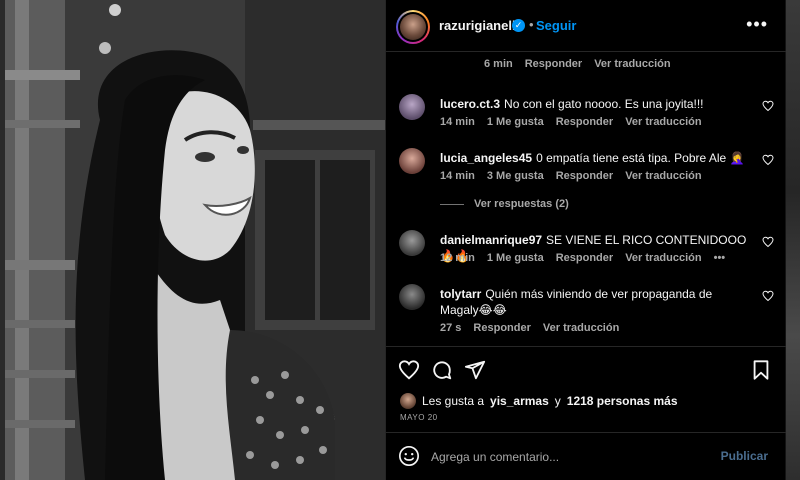 The height and width of the screenshot is (480, 800). What do you see at coordinates (481, 25) in the screenshot?
I see `author-username: razurigianella` at bounding box center [481, 25].